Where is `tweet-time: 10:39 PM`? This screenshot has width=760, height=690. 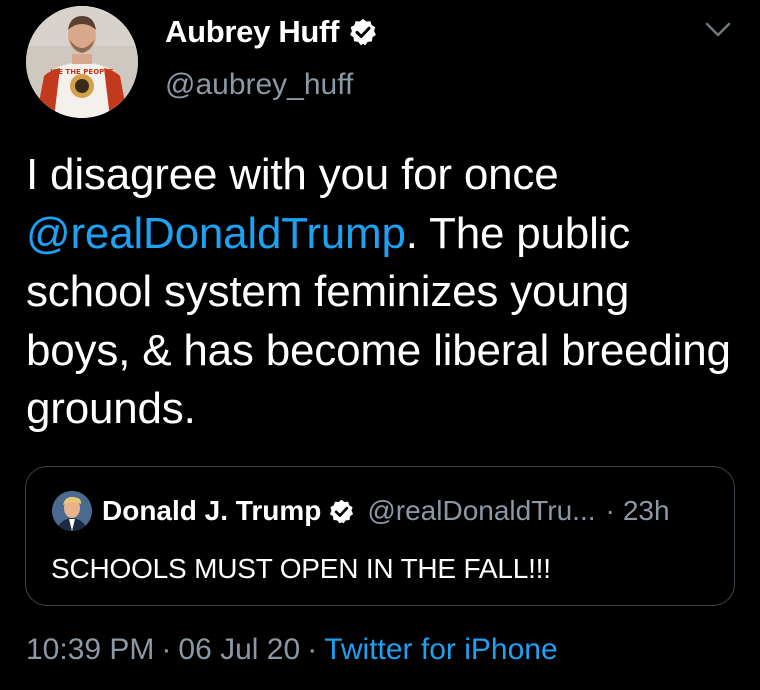
tweet-time: 10:39 PM is located at coordinates (90, 649).